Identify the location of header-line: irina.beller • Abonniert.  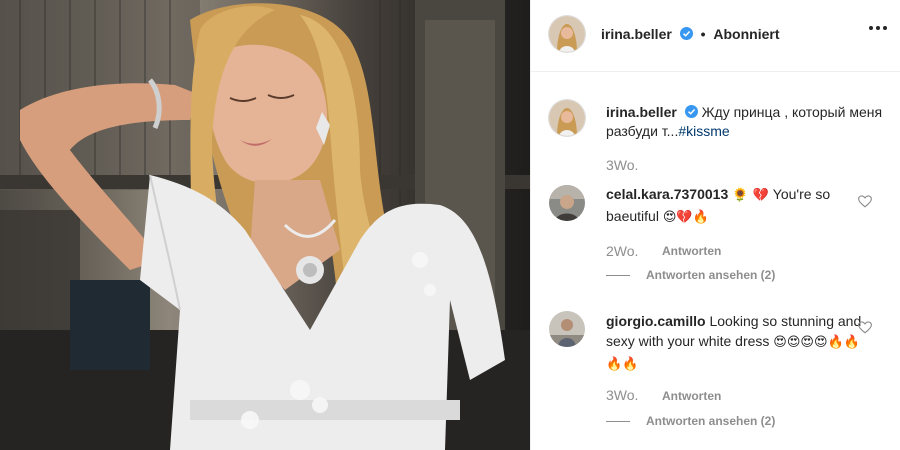
(690, 34).